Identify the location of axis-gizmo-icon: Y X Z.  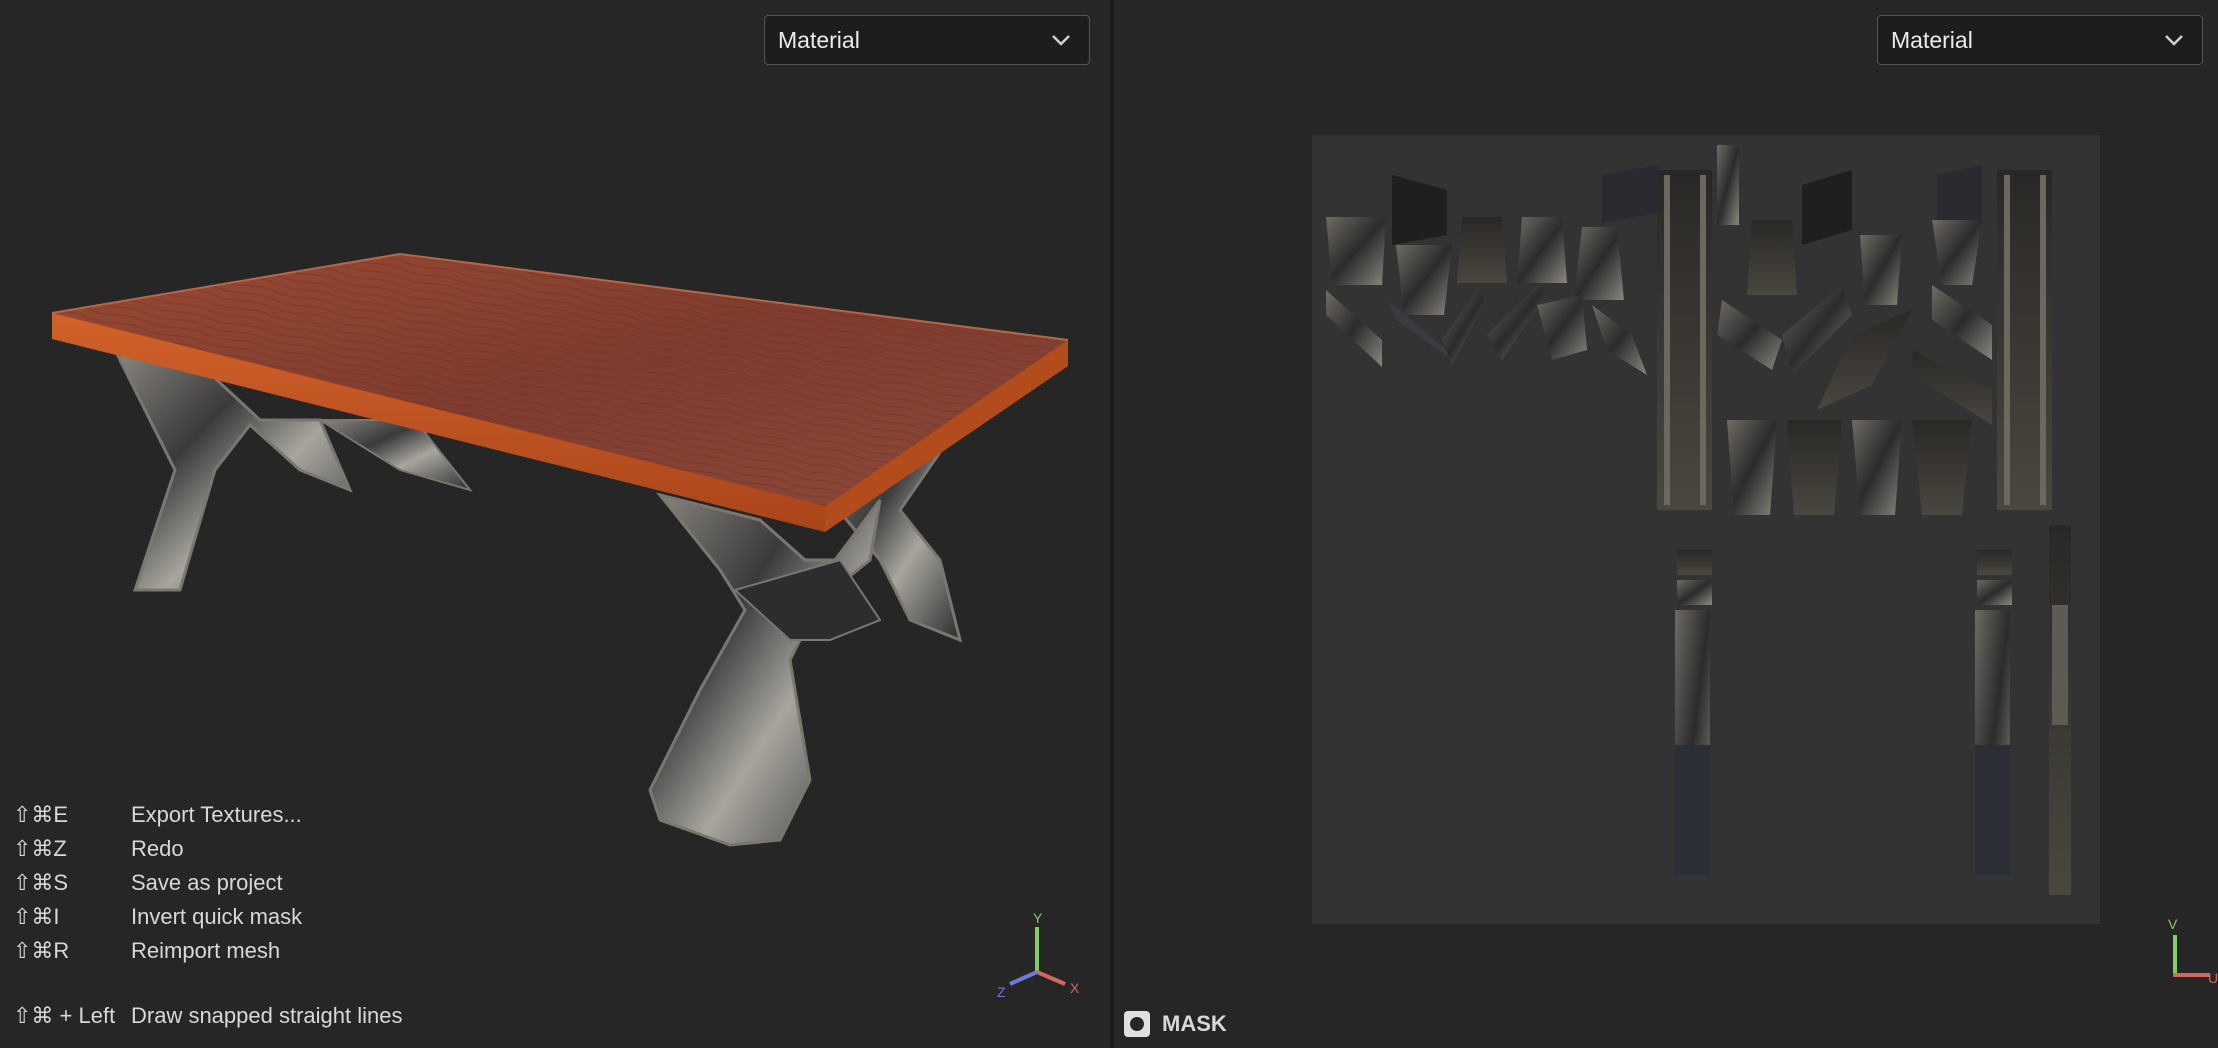
(1038, 955).